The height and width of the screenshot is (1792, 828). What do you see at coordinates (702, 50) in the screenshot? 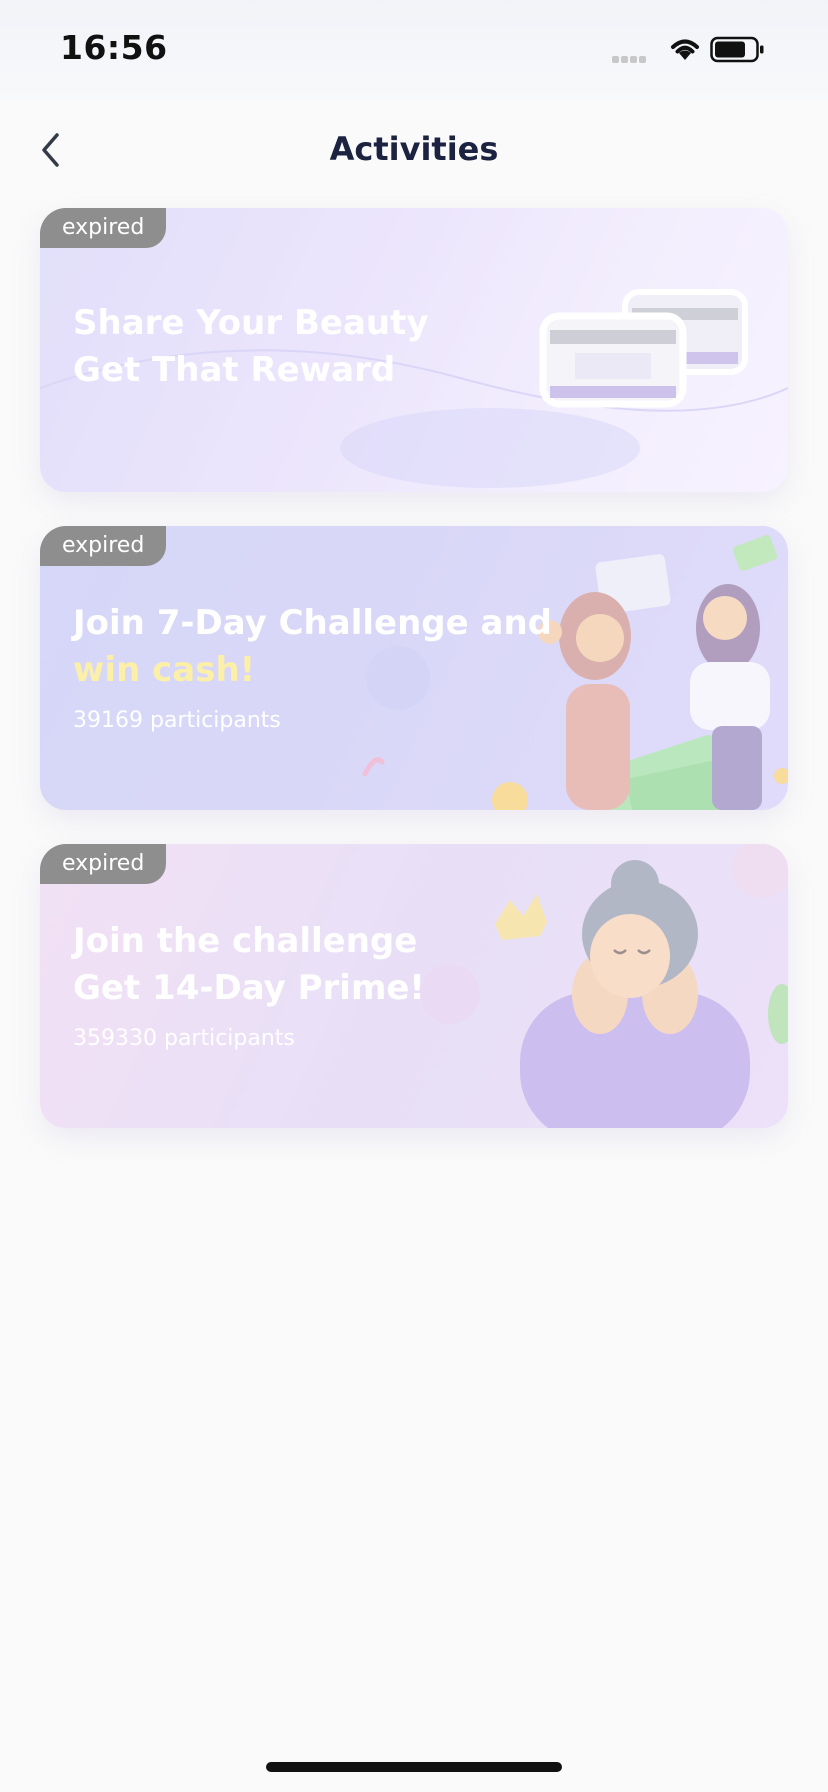
I see `status-icons` at bounding box center [702, 50].